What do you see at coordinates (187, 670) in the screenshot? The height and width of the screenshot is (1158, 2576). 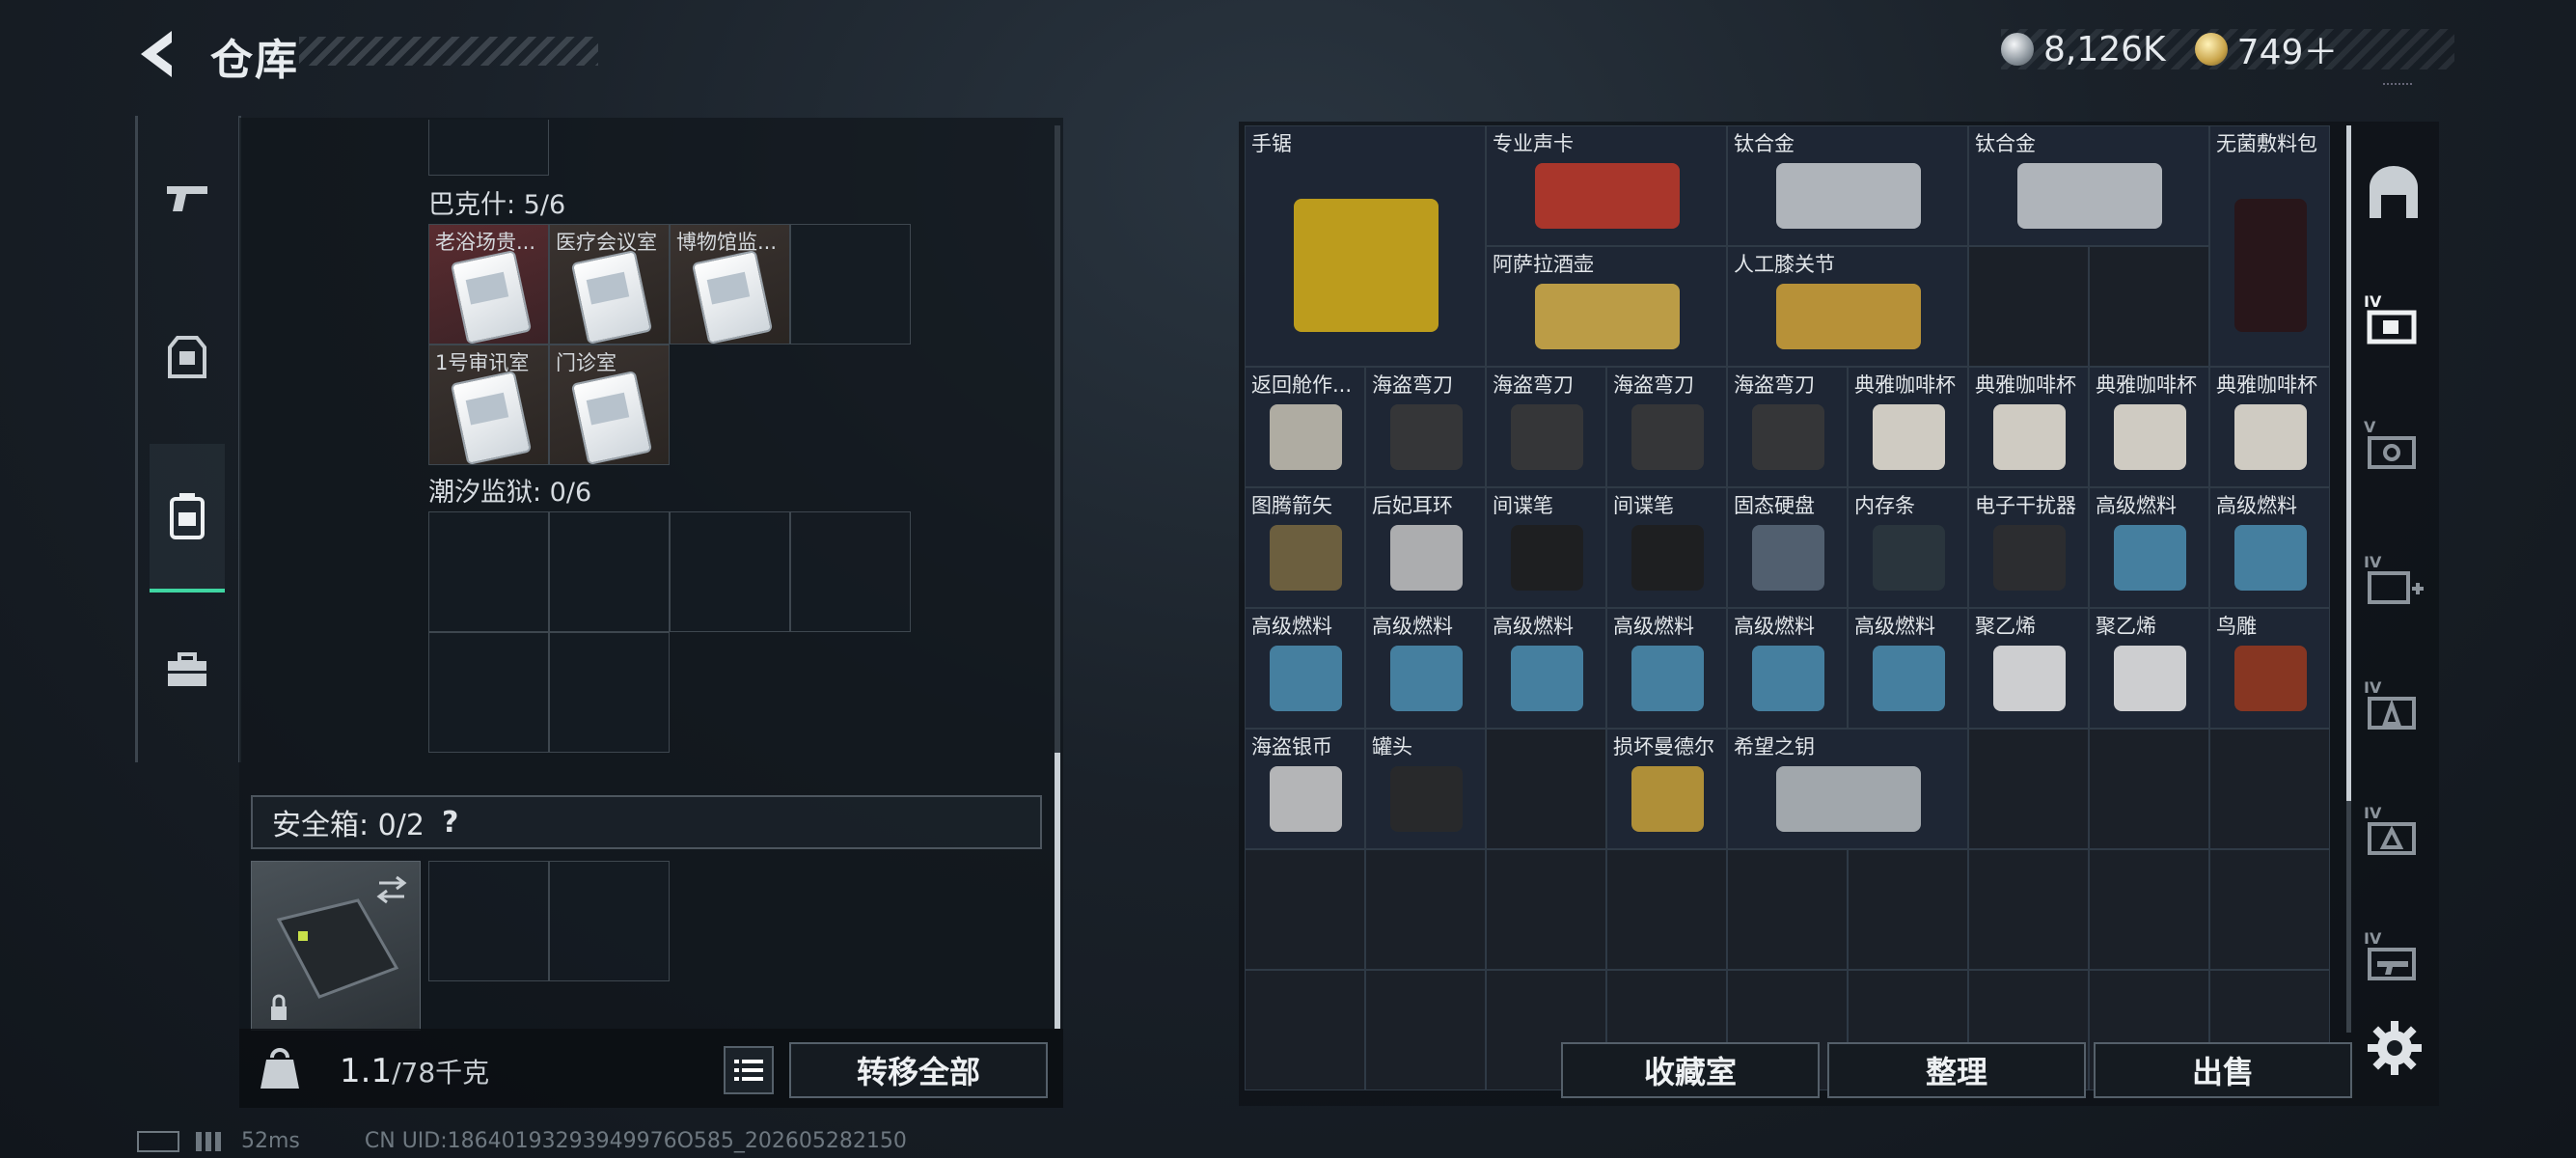 I see `nav-case` at bounding box center [187, 670].